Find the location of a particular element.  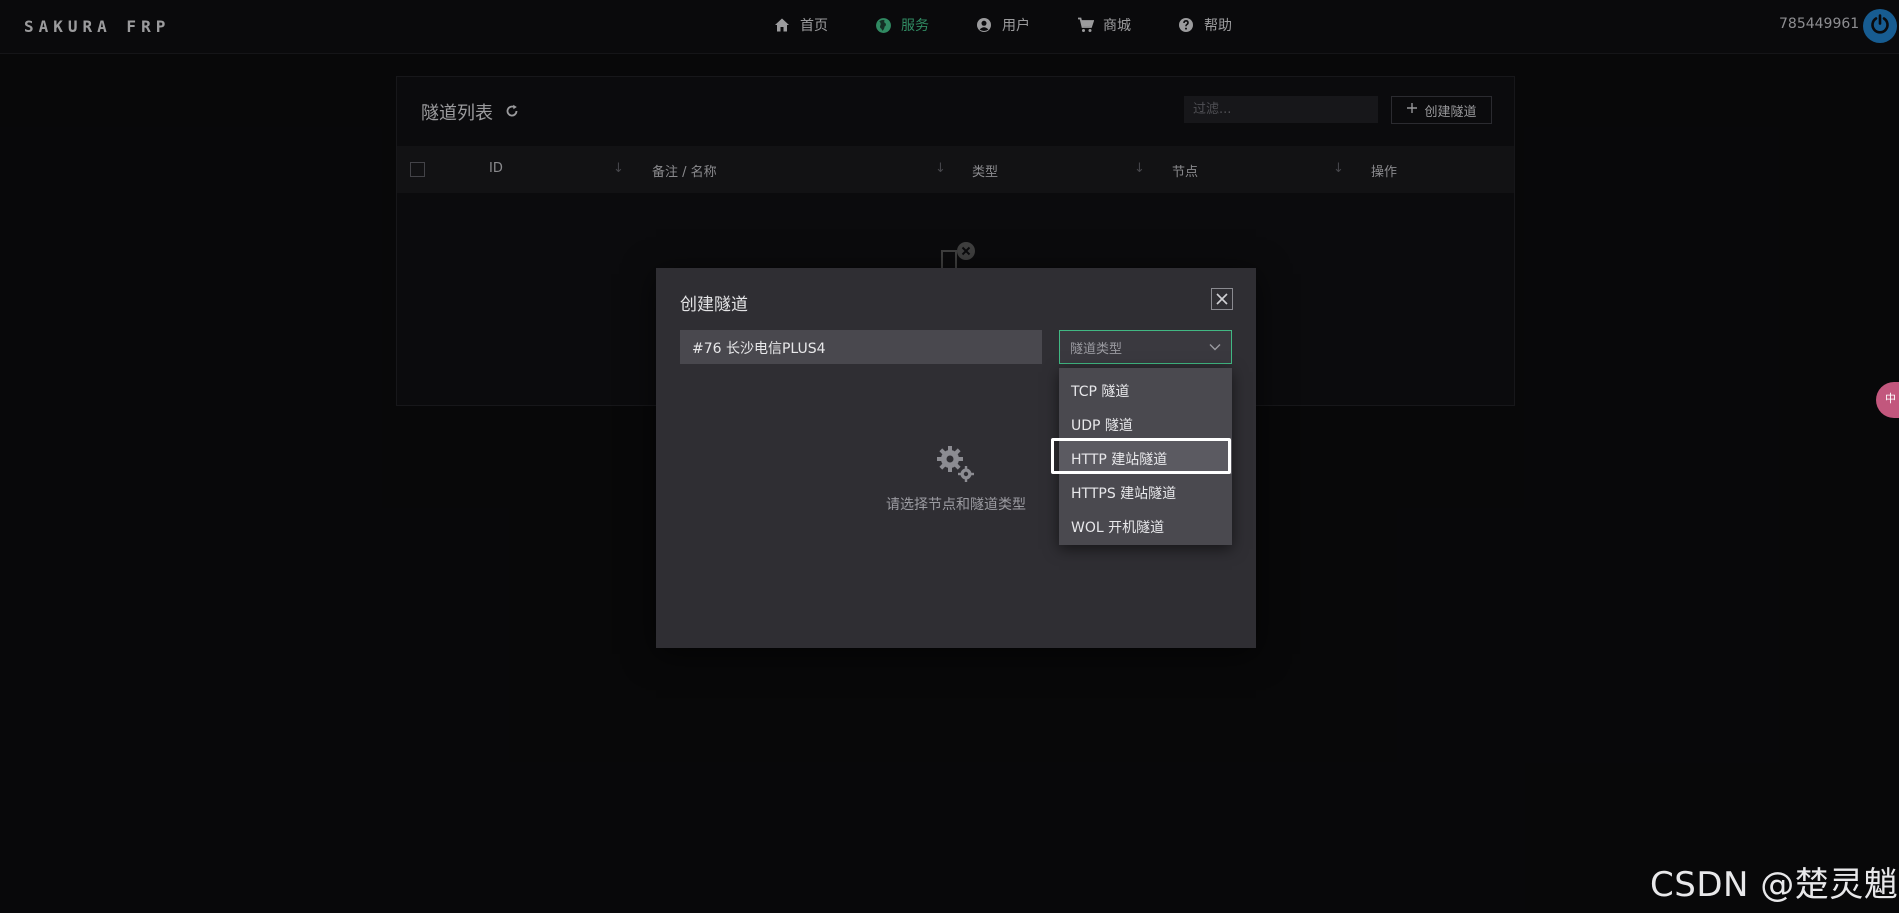

option-https: HTTPS 建站隧道 is located at coordinates (1145, 491).